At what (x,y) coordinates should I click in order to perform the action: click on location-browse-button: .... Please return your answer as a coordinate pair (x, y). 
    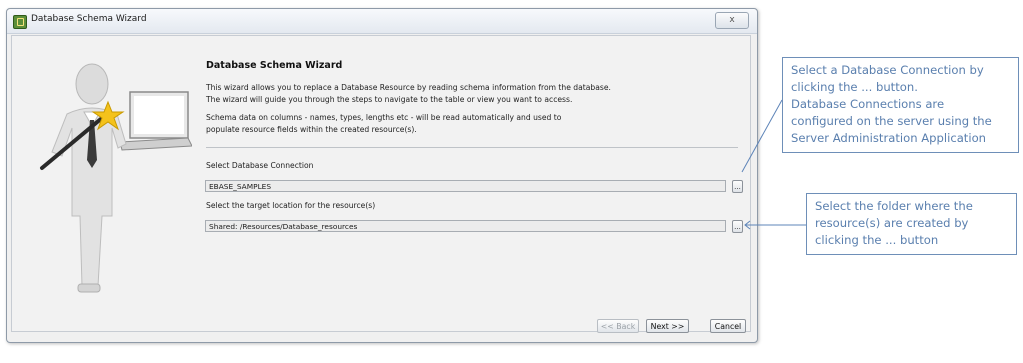
    Looking at the image, I should click on (737, 226).